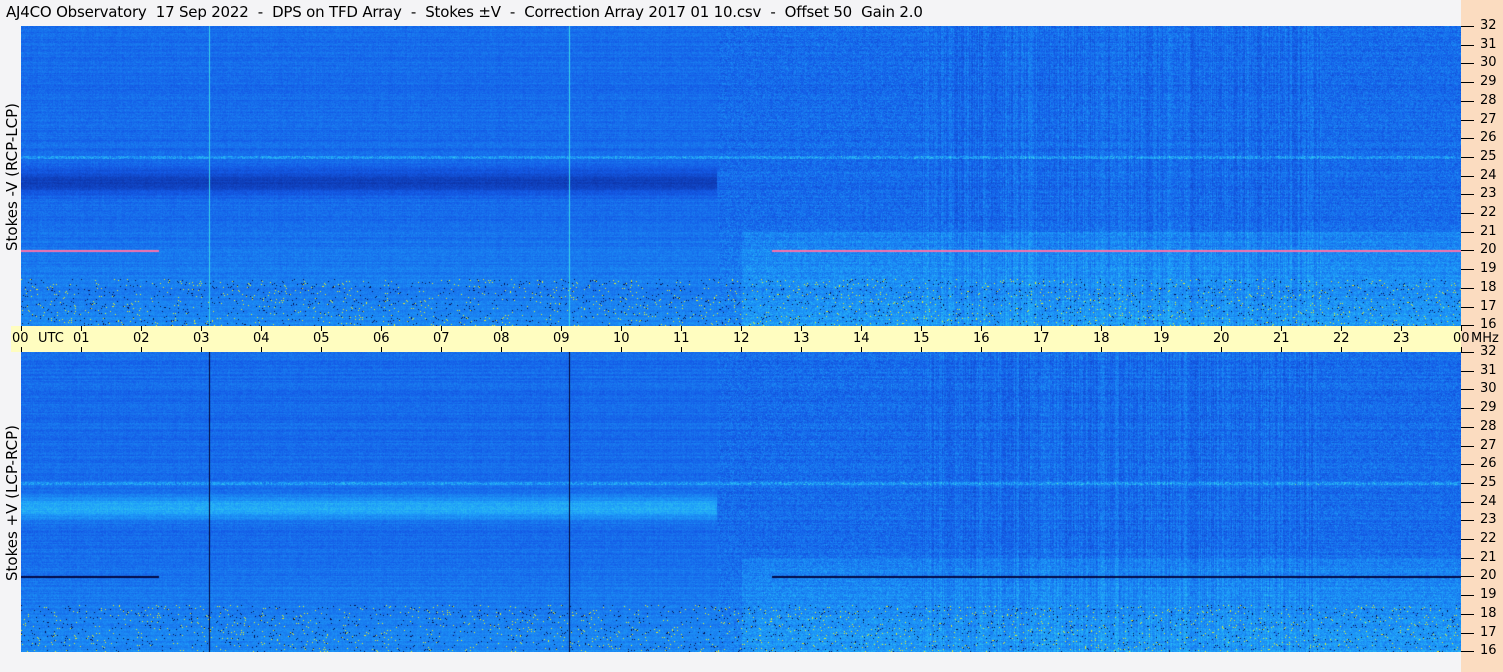  What do you see at coordinates (1221, 338) in the screenshot?
I see `x-tick-label: 20` at bounding box center [1221, 338].